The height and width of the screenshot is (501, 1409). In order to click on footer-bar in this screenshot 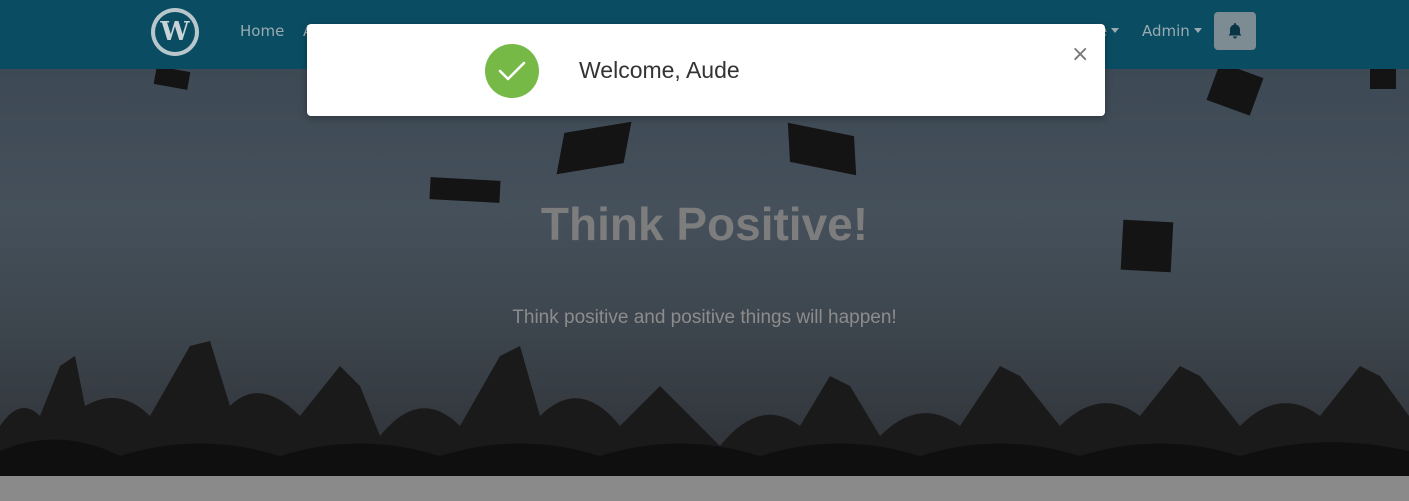, I will do `click(704, 488)`.